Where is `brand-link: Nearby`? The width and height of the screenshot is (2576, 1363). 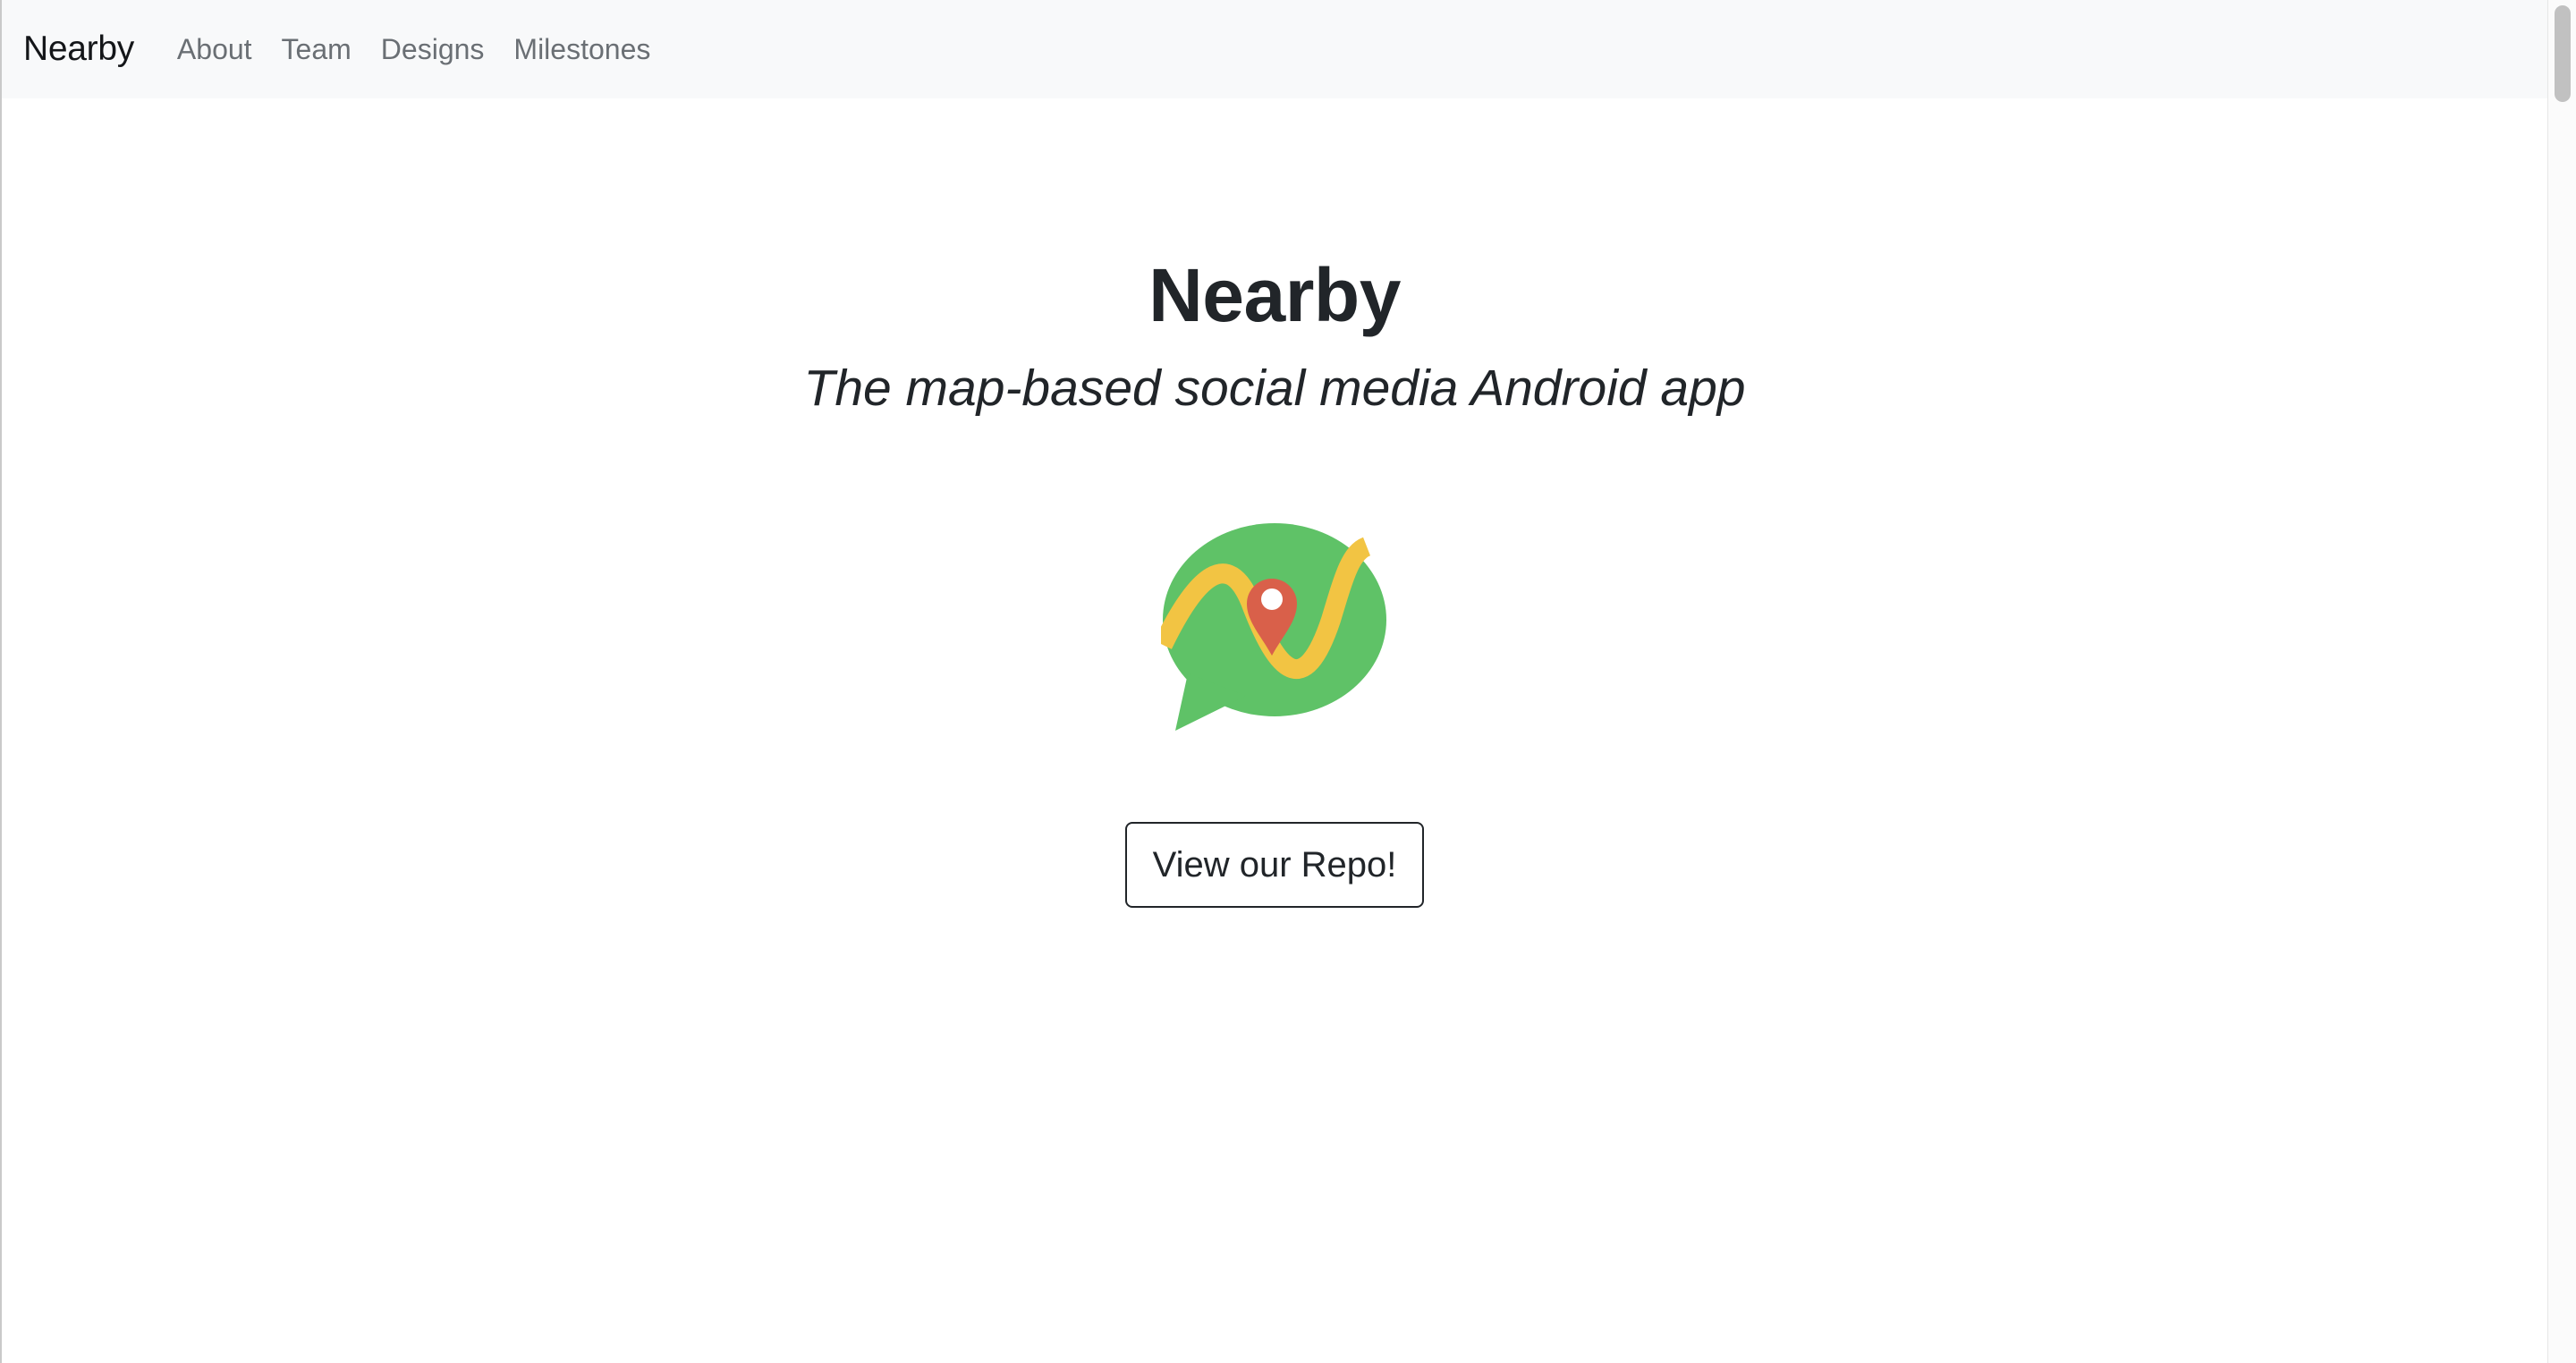 brand-link: Nearby is located at coordinates (78, 49).